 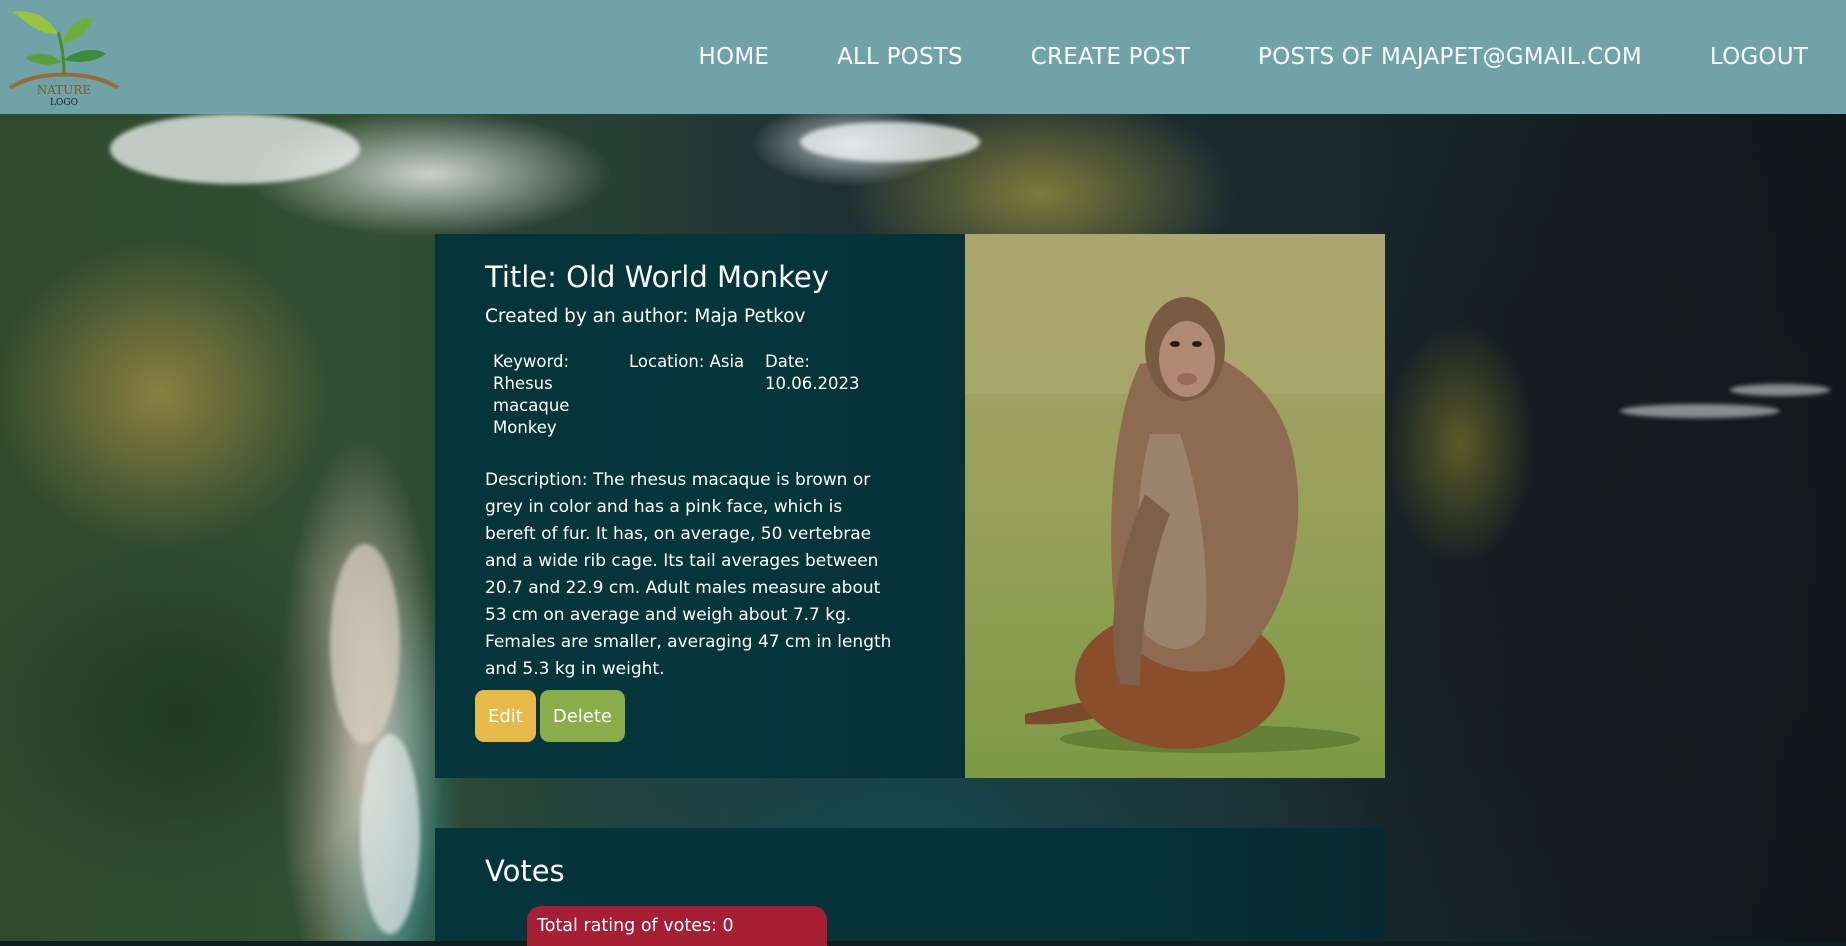 I want to click on nature-logo: NATURE LOGO, so click(x=64, y=56).